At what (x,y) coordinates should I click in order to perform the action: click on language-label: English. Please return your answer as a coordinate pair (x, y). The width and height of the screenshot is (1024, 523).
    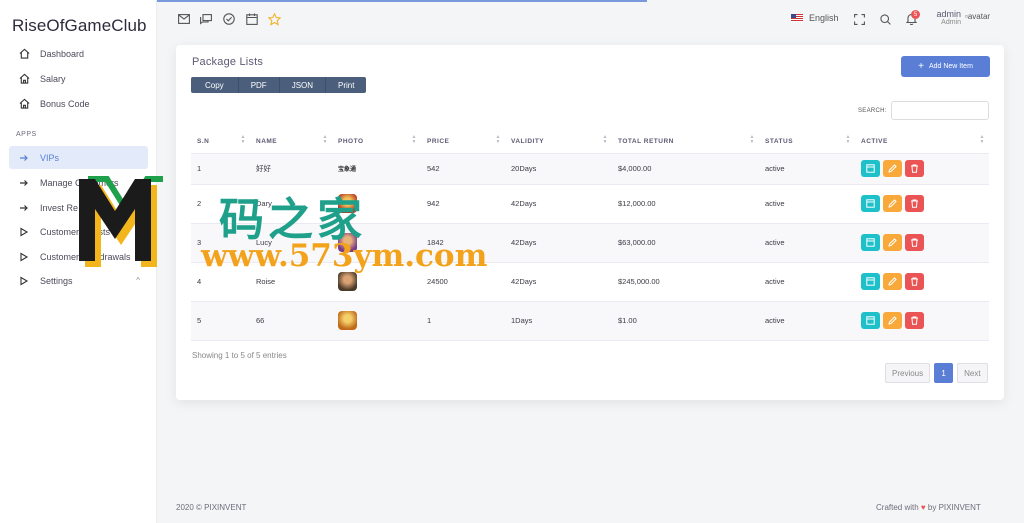
    Looking at the image, I should click on (824, 18).